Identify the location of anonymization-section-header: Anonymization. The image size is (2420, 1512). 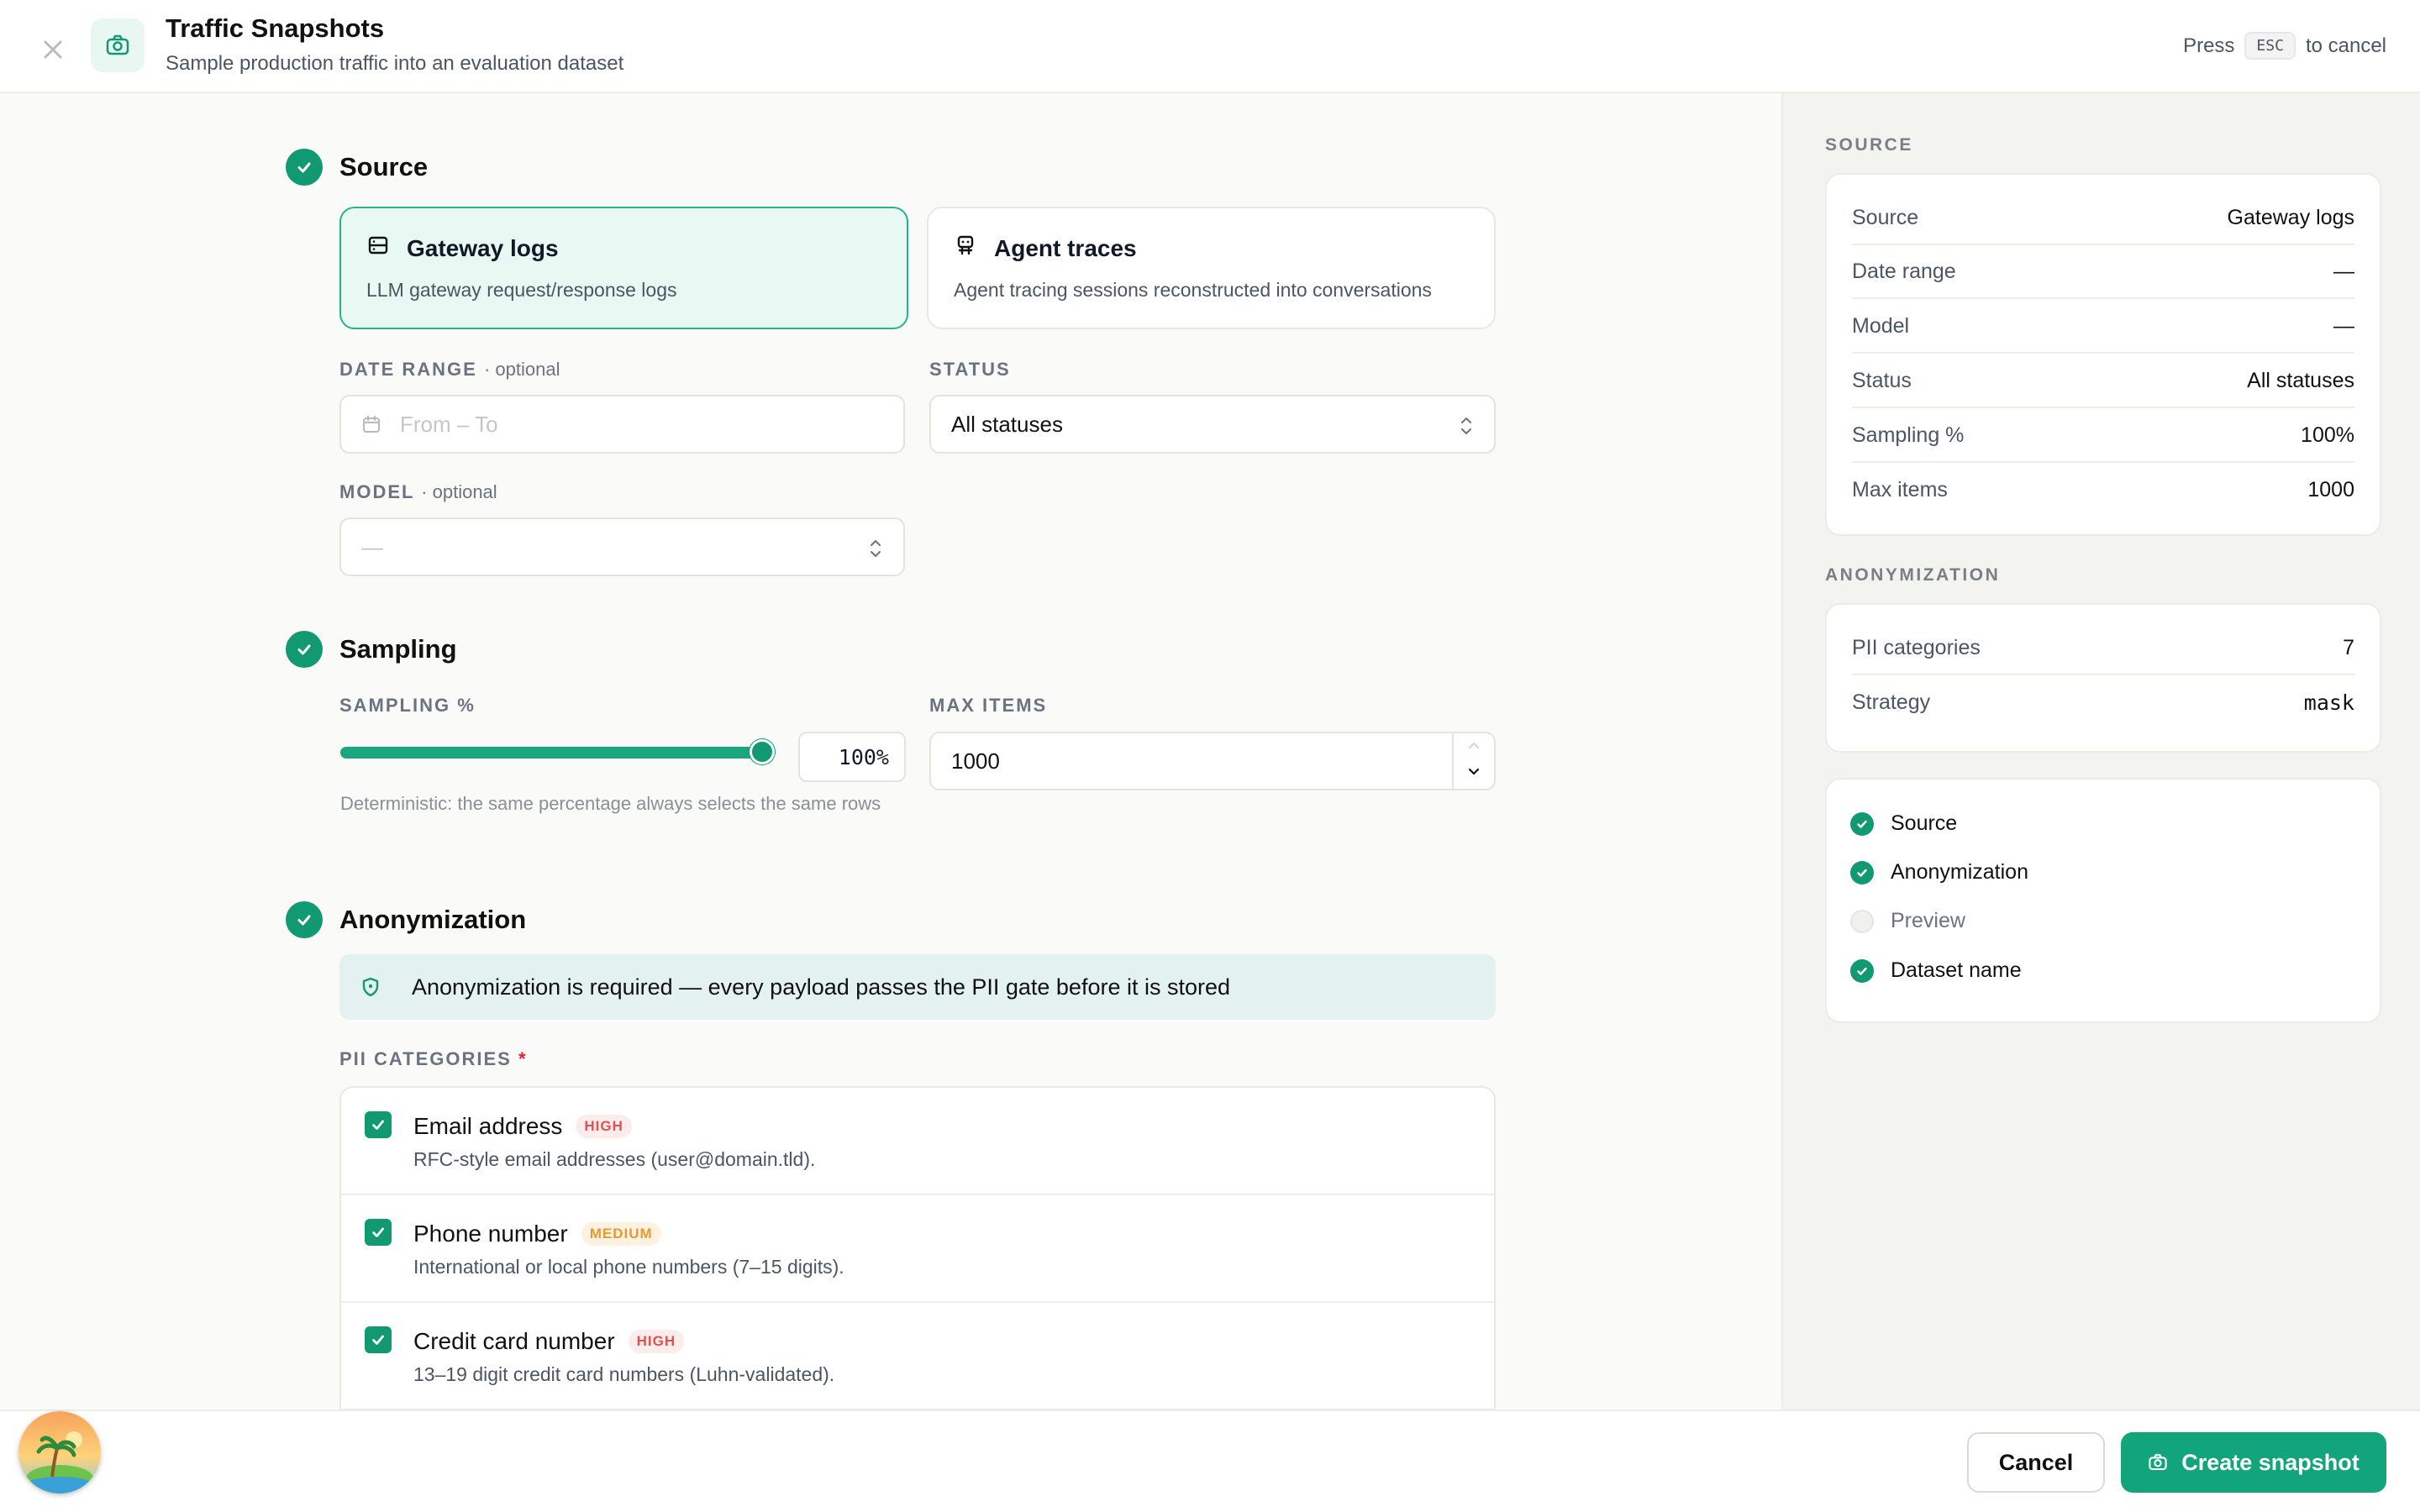
(406, 919).